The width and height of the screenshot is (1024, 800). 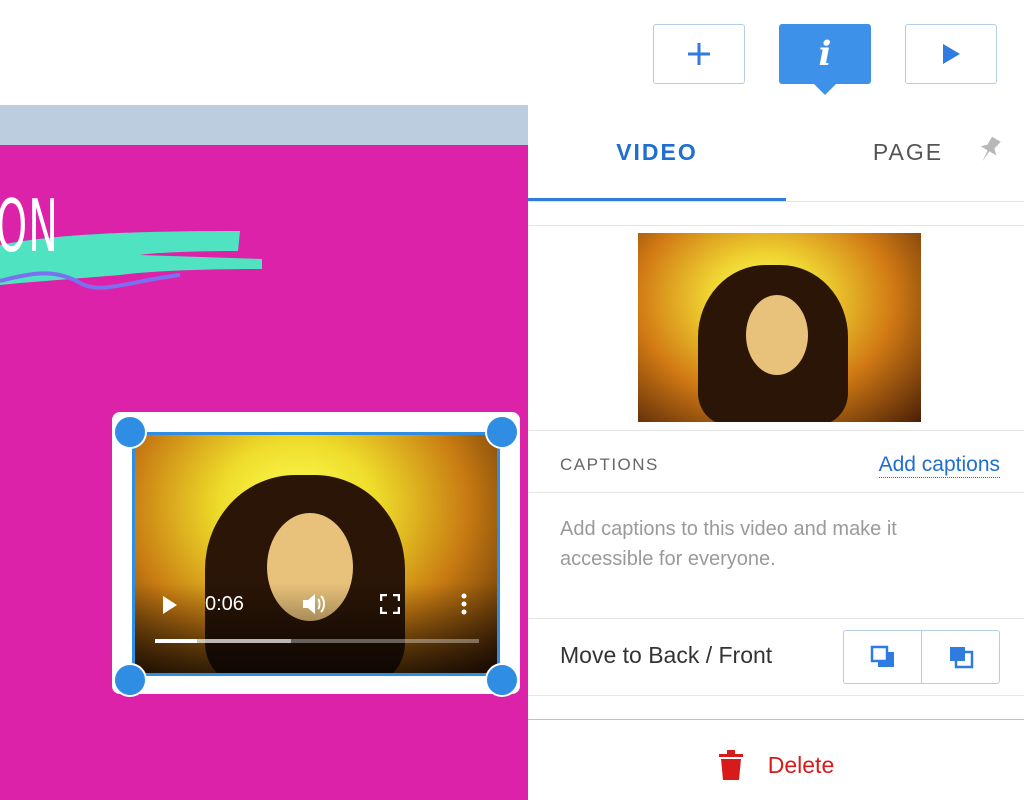 I want to click on video-thumbnail, so click(x=779, y=327).